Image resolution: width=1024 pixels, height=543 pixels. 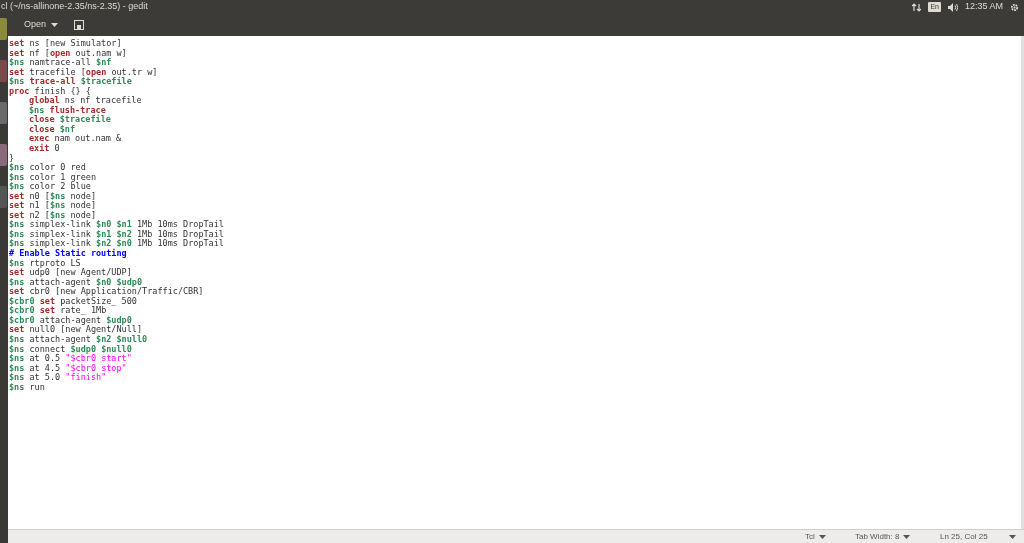 I want to click on code-line: set ns [new Simulator], so click(x=65, y=44).